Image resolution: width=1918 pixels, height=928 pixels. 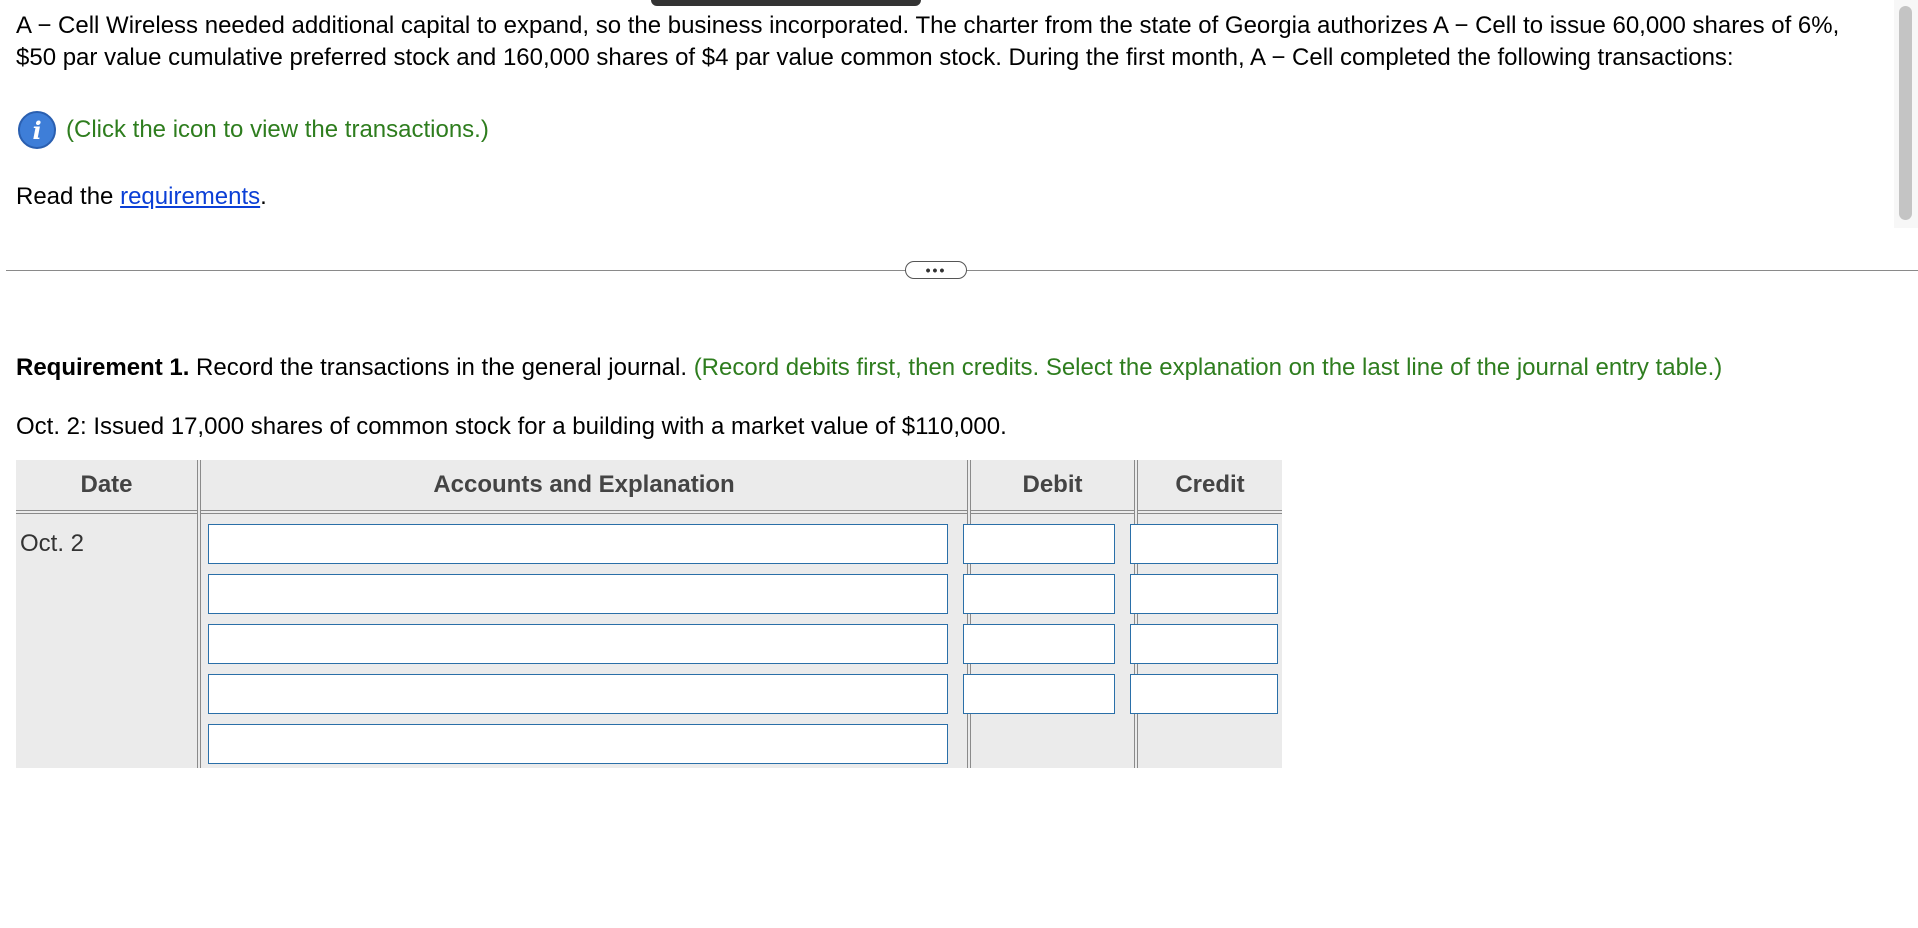 I want to click on header-date: Date, so click(x=106, y=484).